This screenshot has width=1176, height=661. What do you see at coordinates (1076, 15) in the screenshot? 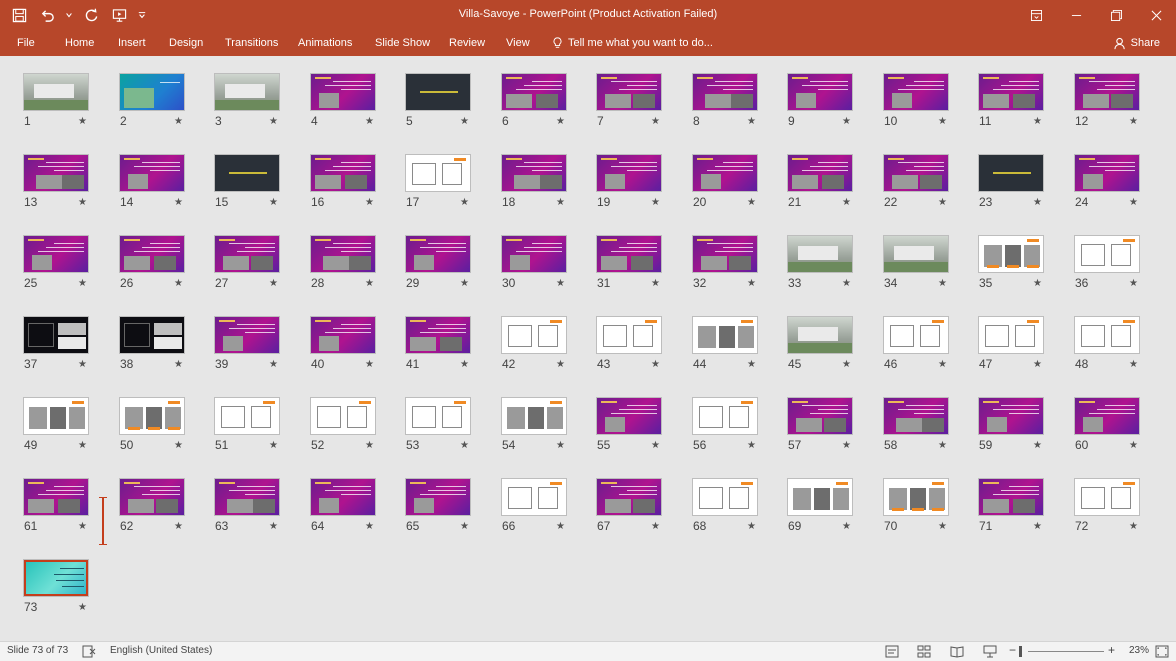
I see `minimize-icon` at bounding box center [1076, 15].